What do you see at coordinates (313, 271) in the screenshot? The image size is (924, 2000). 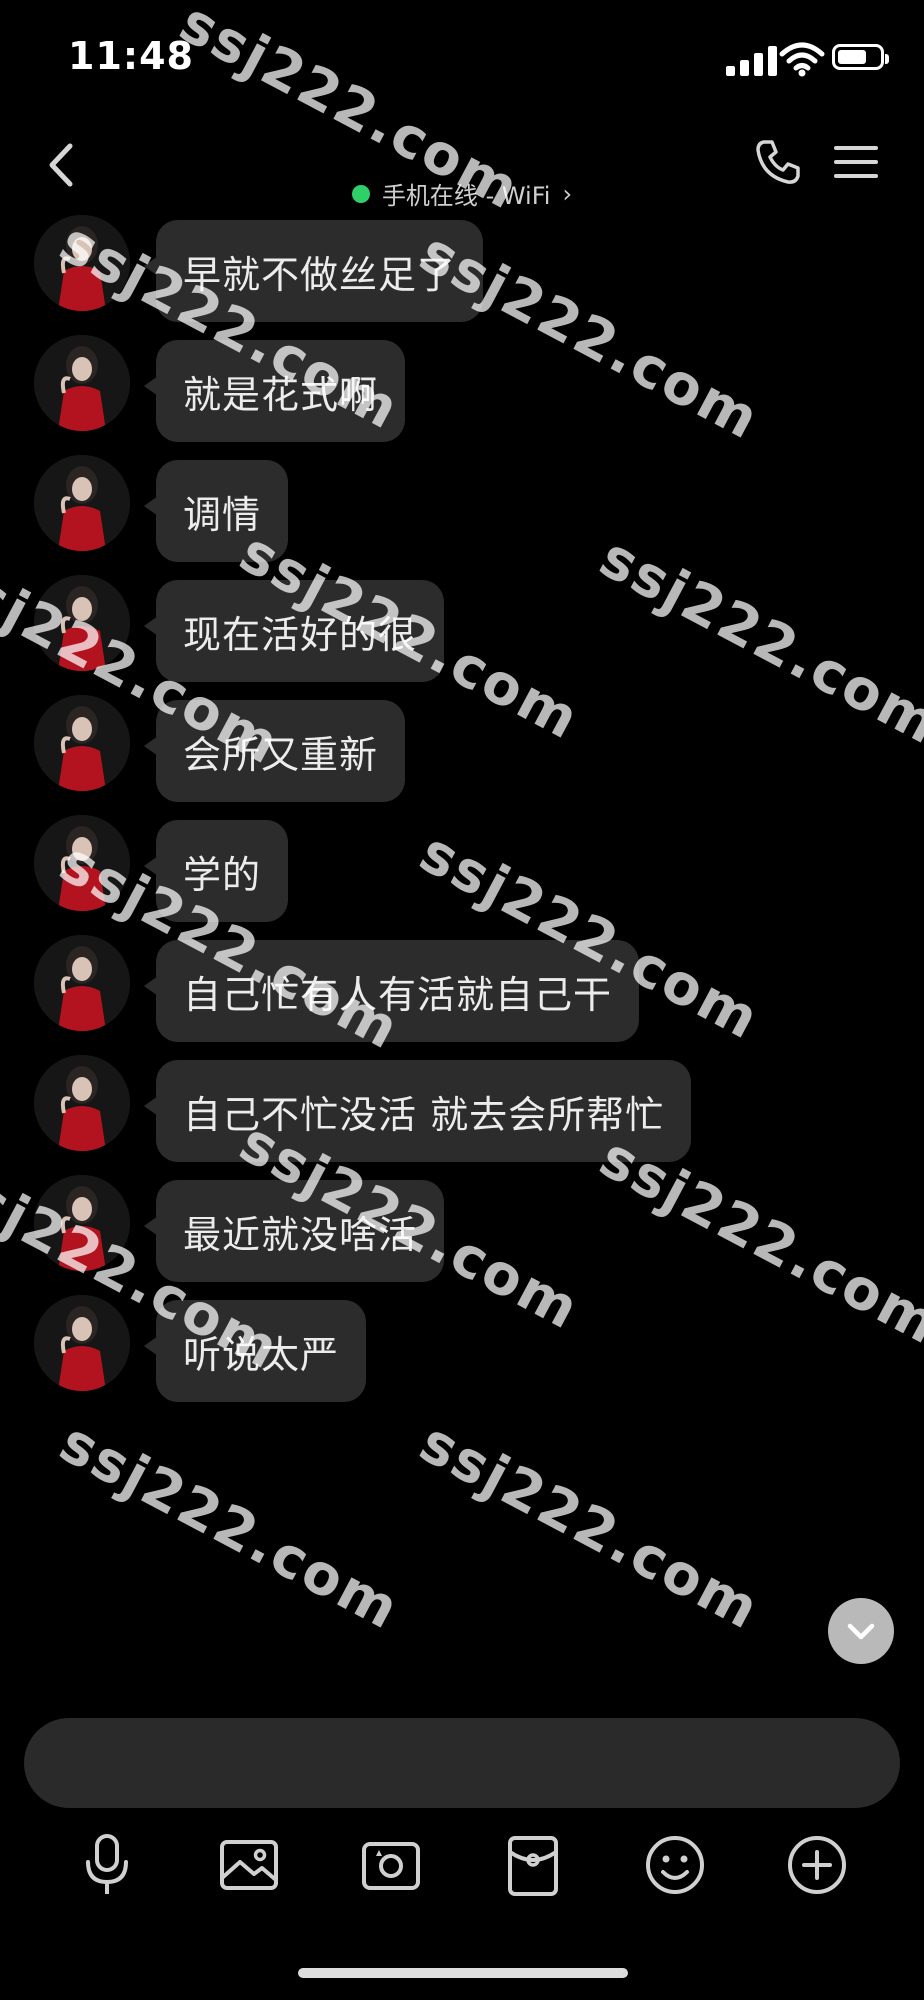 I see `message-bubble: 早就不做丝足了` at bounding box center [313, 271].